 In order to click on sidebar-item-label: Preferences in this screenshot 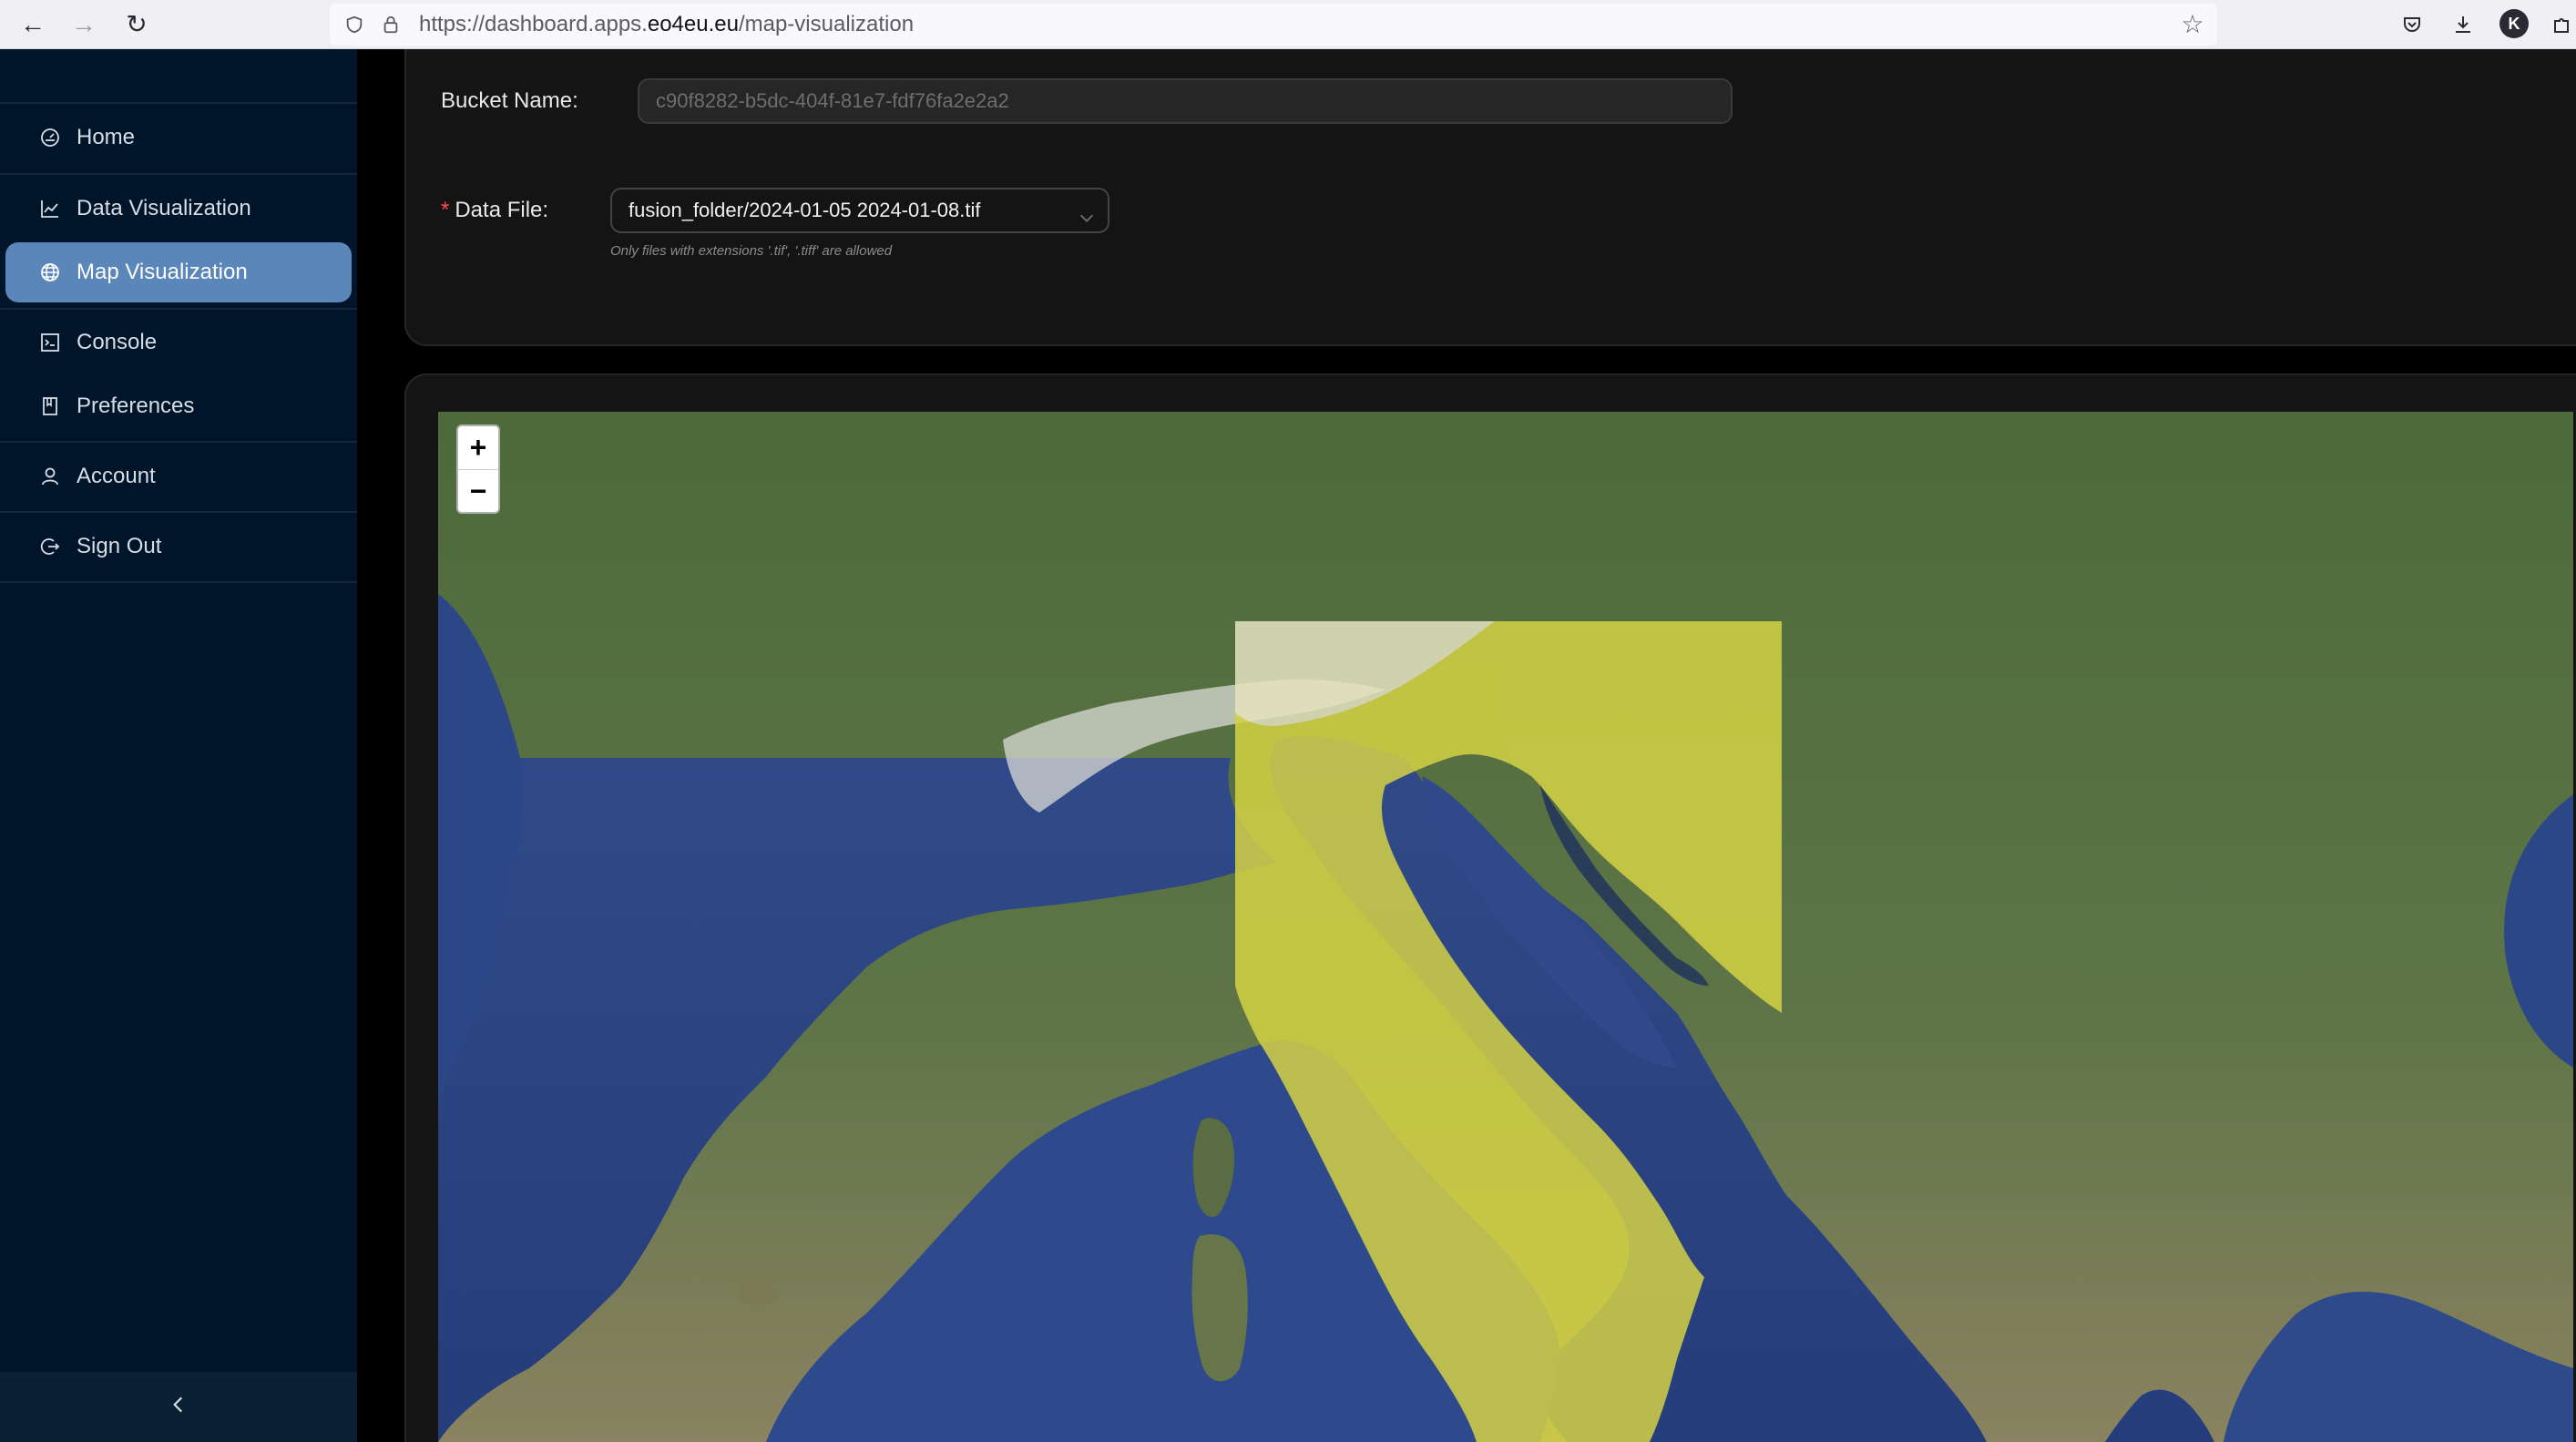, I will do `click(136, 406)`.